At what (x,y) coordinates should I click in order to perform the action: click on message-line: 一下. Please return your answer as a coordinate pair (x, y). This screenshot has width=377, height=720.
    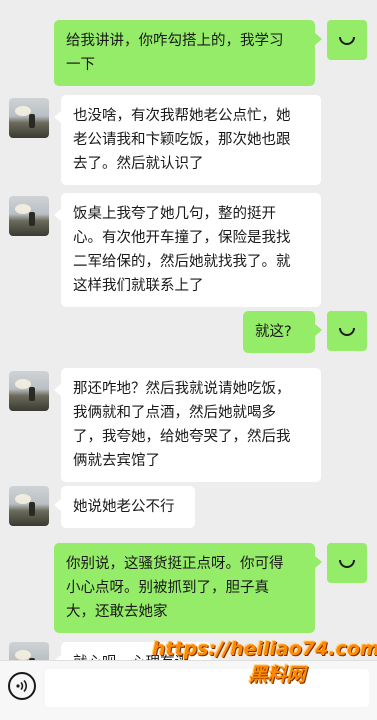
    Looking at the image, I should click on (80, 65).